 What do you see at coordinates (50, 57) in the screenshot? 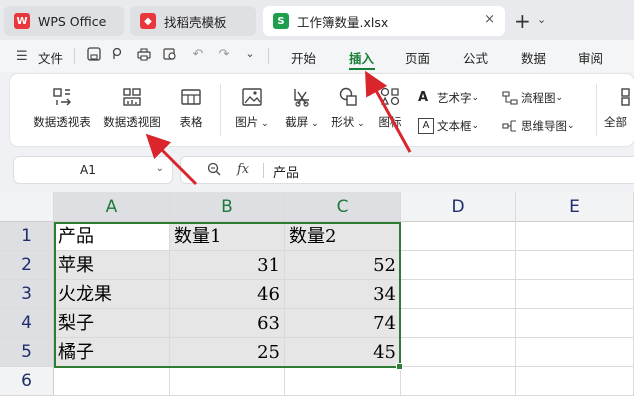
I see `file-menu: 文件` at bounding box center [50, 57].